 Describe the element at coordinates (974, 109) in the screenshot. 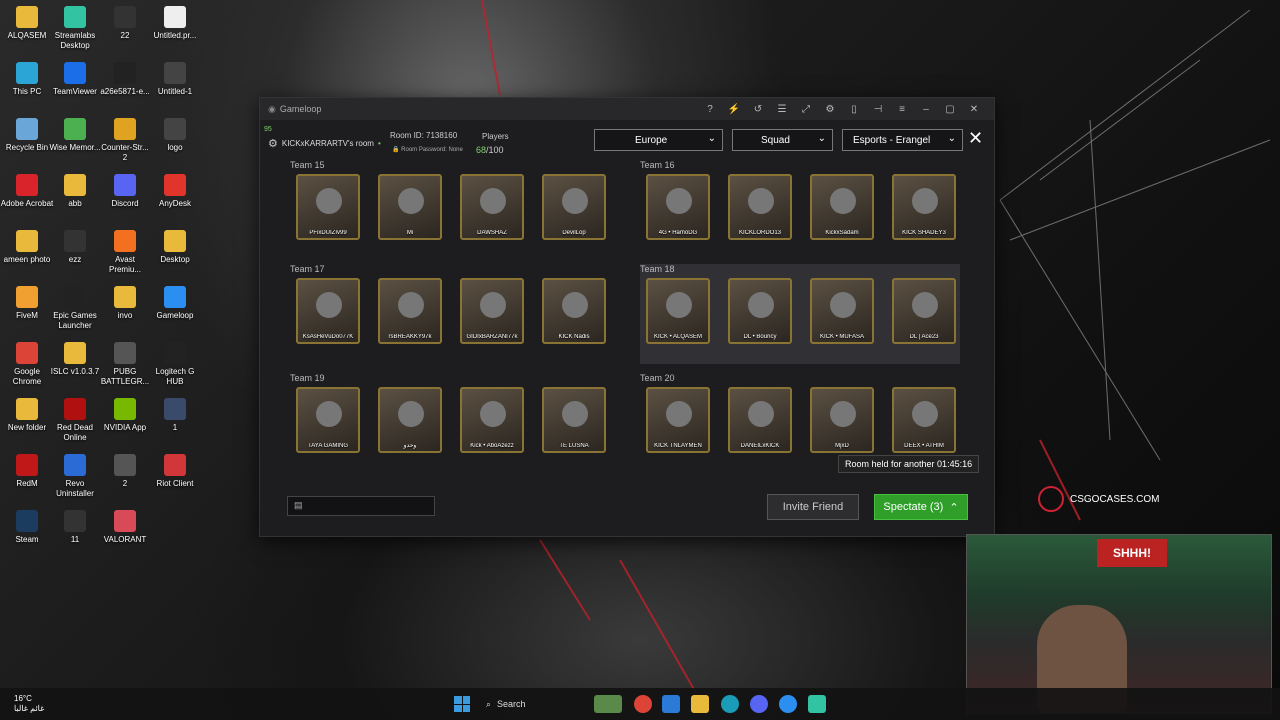

I see `close-window-icon: ✕` at that location.